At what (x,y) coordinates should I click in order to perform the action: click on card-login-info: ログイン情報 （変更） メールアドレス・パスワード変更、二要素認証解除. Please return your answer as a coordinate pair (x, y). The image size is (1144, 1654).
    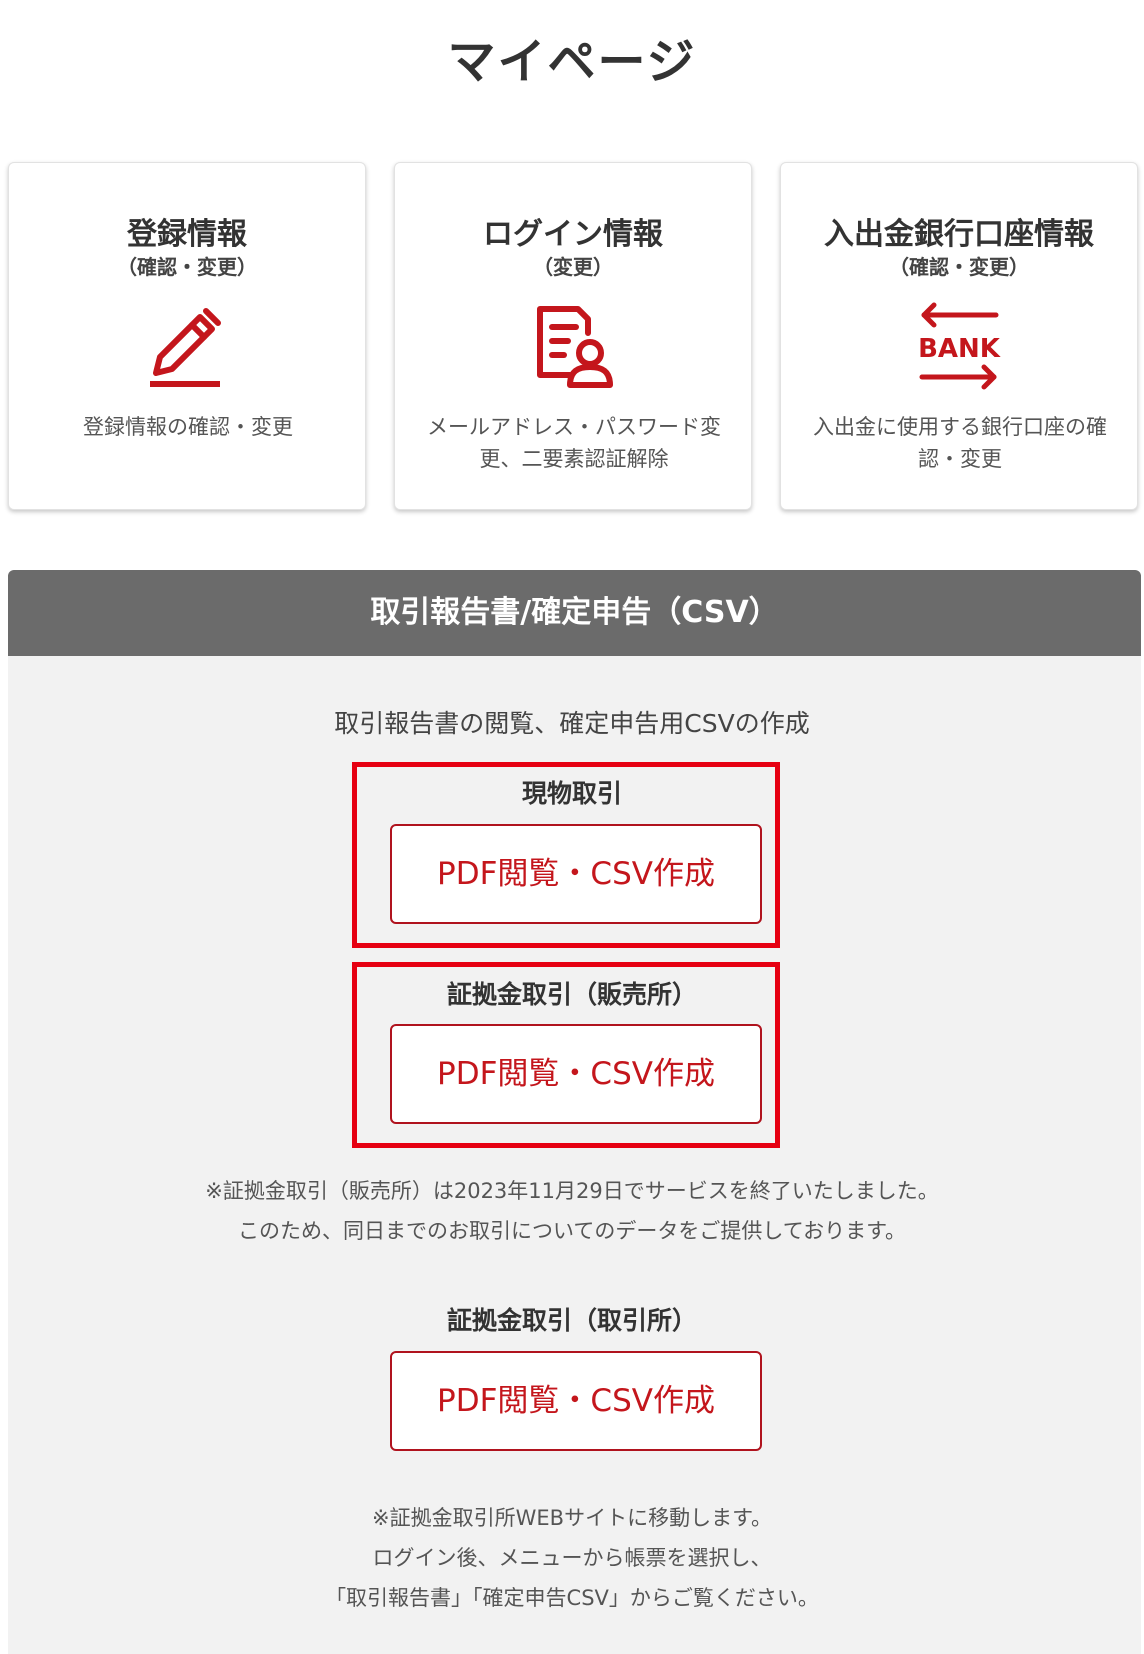
    Looking at the image, I should click on (573, 336).